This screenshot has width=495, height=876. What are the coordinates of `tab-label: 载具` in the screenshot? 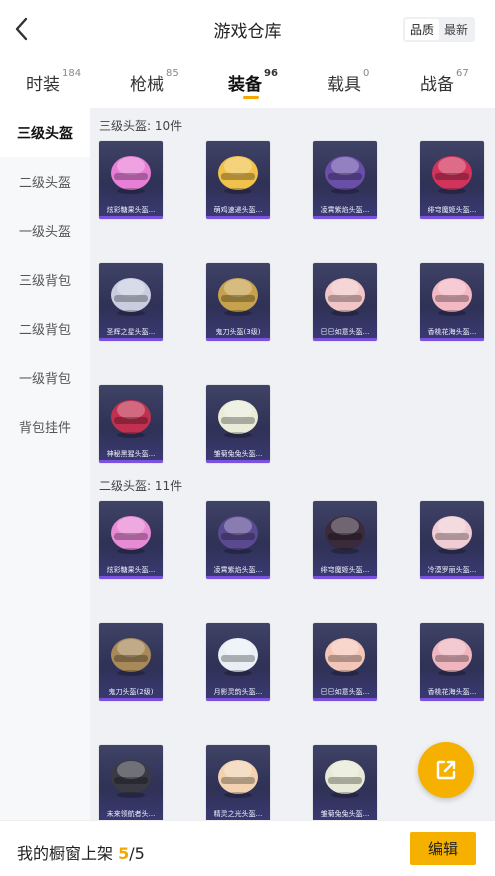 It's located at (344, 85).